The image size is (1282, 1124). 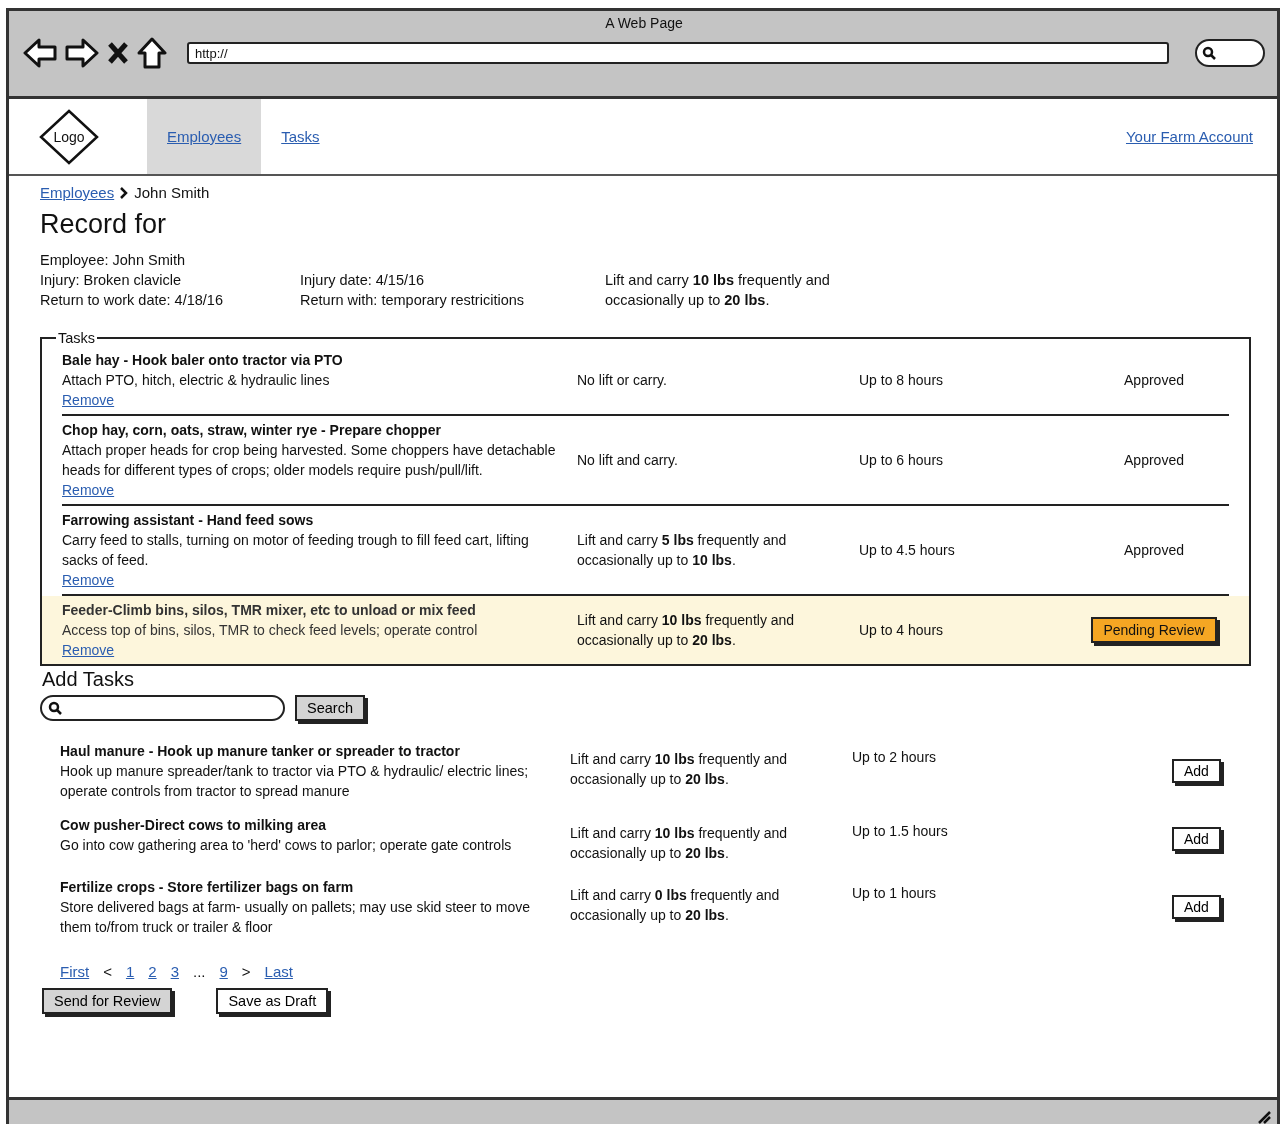 What do you see at coordinates (901, 630) in the screenshot?
I see `hours-text: Up to 4 hours` at bounding box center [901, 630].